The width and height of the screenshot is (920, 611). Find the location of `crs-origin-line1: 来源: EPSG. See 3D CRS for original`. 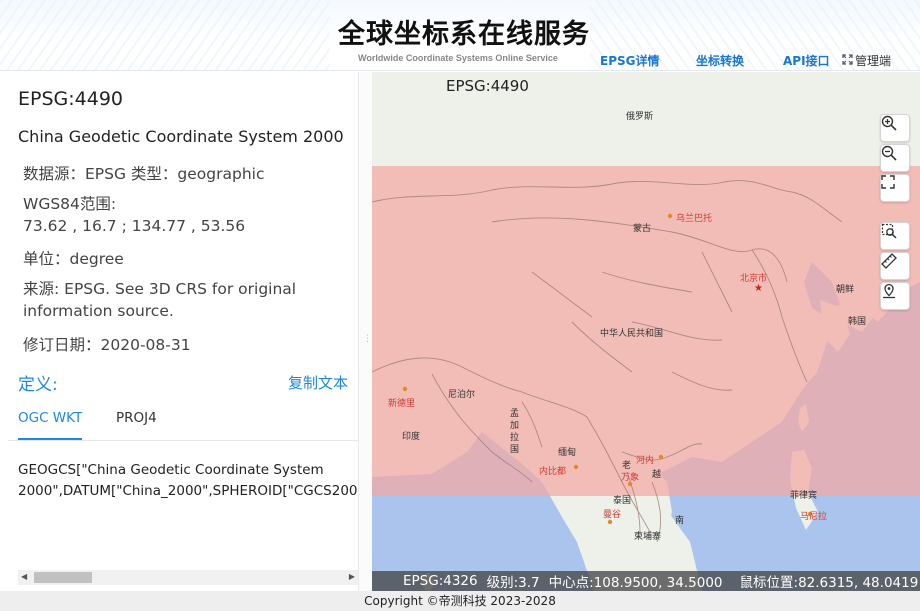

crs-origin-line1: 来源: EPSG. See 3D CRS for original is located at coordinates (160, 289).